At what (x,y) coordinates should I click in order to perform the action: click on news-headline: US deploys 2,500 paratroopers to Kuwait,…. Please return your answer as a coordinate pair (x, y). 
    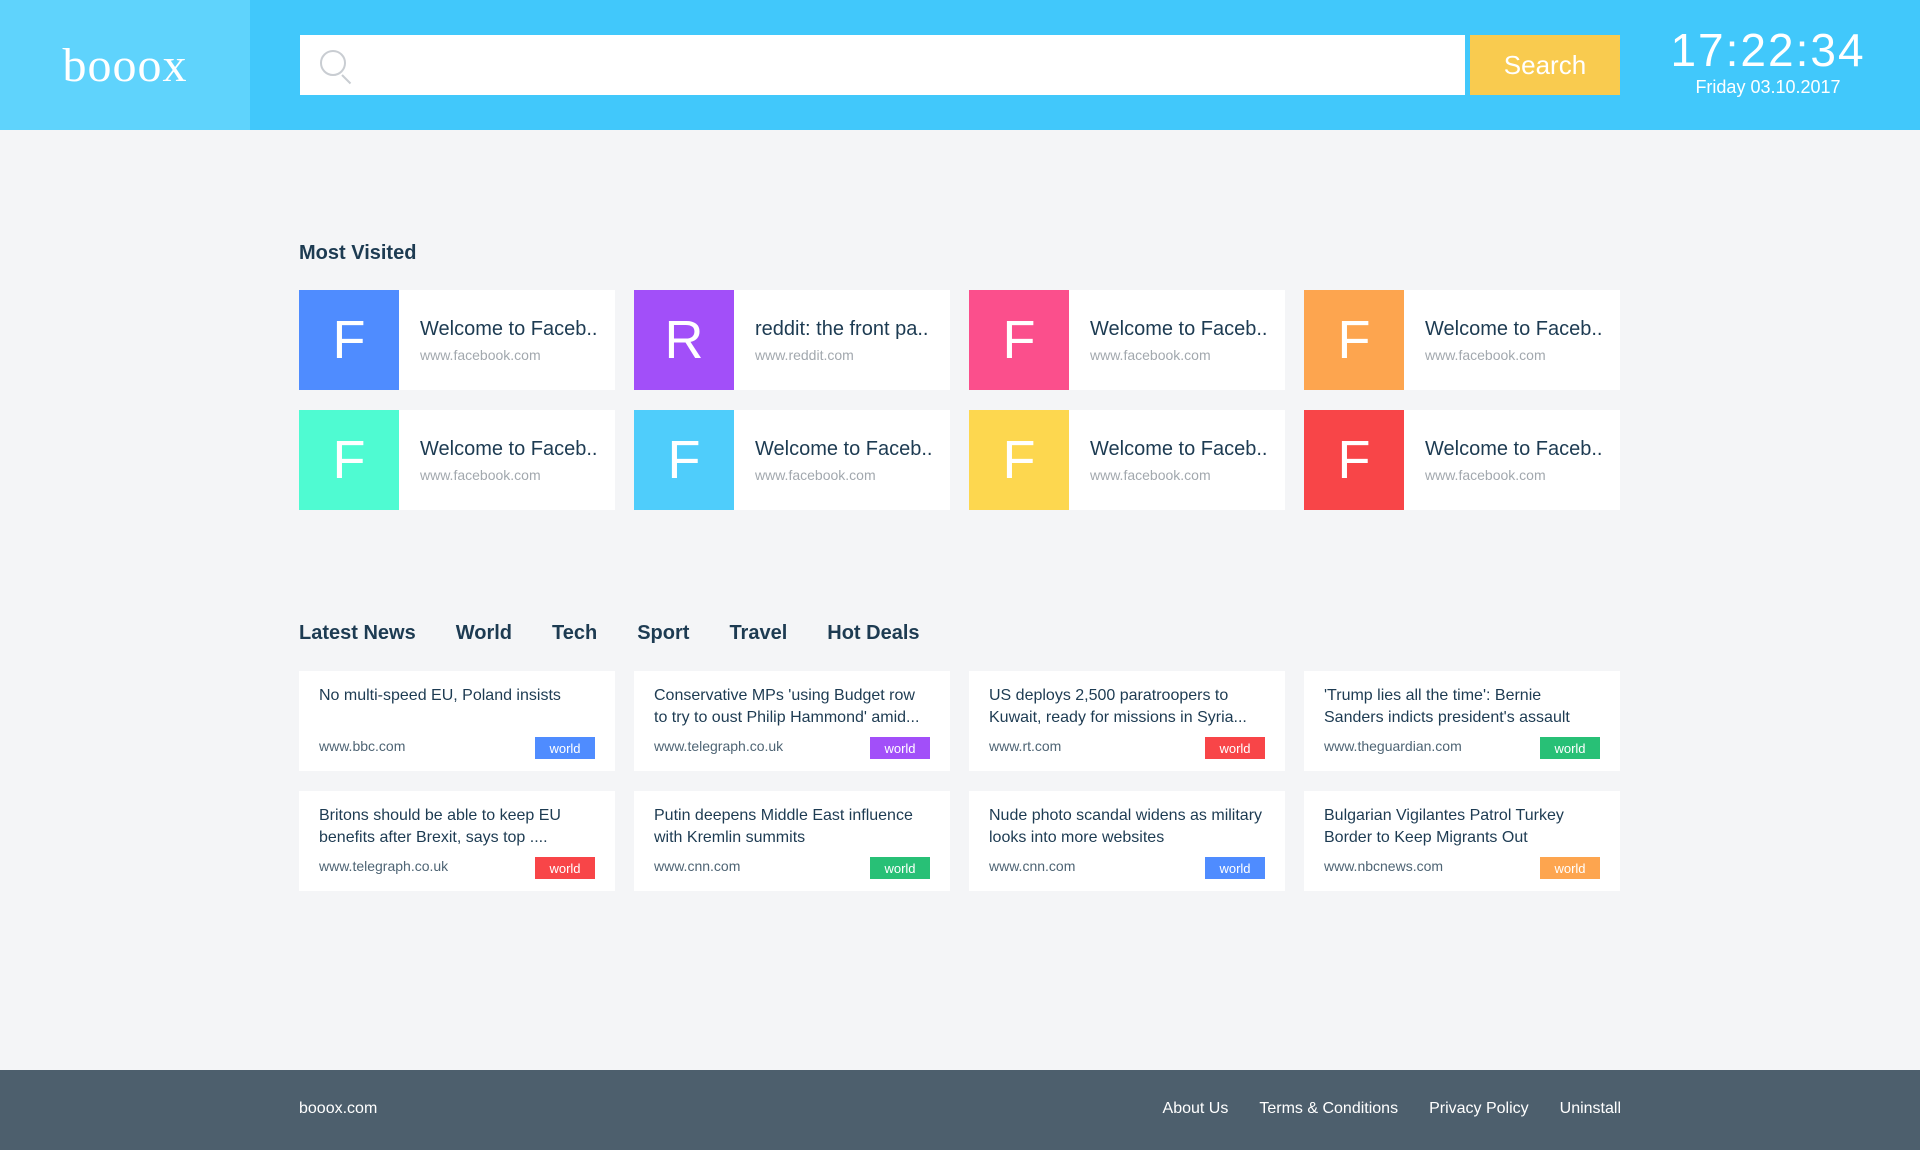
    Looking at the image, I should click on (1127, 707).